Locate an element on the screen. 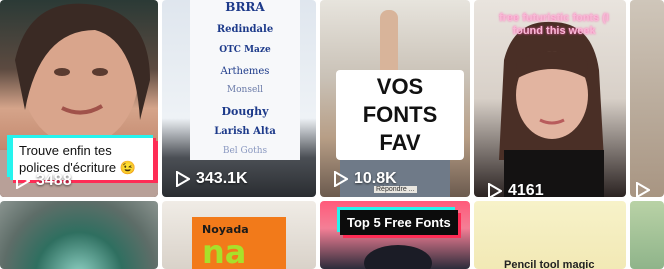 This screenshot has height=269, width=664. font-sample: Monsell is located at coordinates (245, 90).